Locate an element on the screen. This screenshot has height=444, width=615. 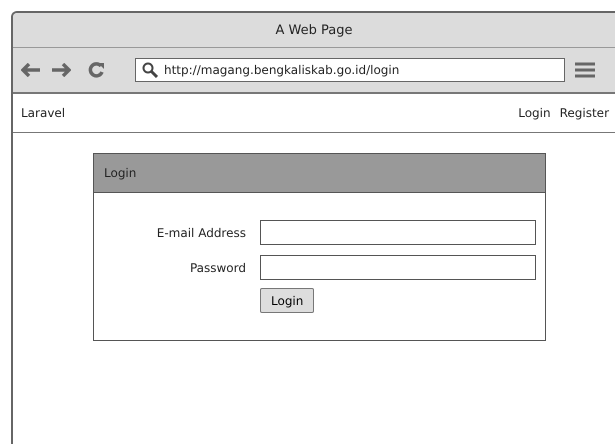
address-bar: http://magang.bengkaliskab.go.id/login is located at coordinates (350, 70).